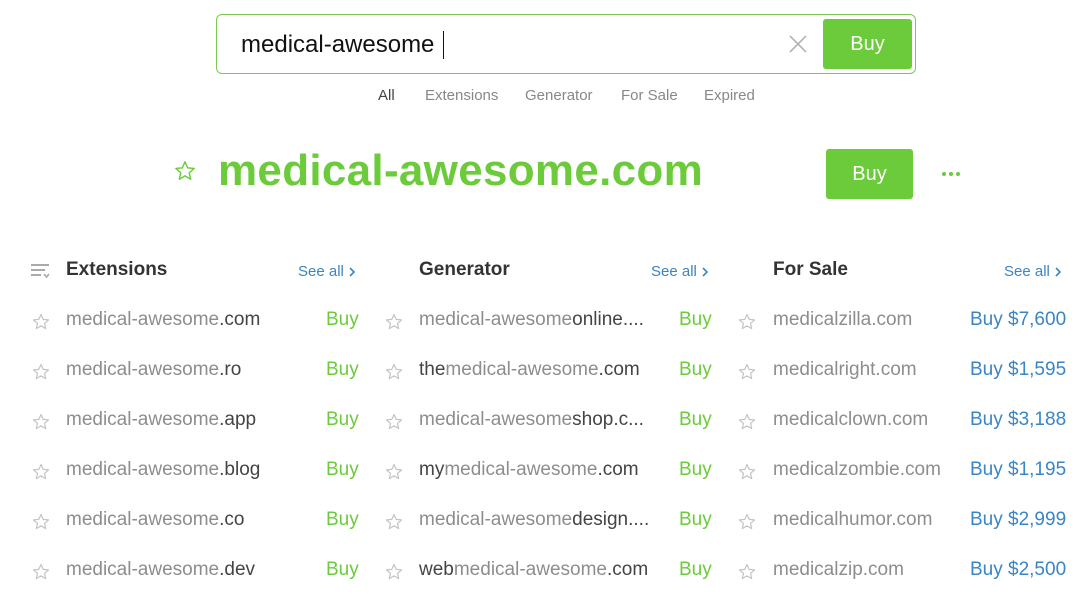 Image resolution: width=1078 pixels, height=598 pixels. I want to click on domain-link: medical-awesome.app, so click(185, 420).